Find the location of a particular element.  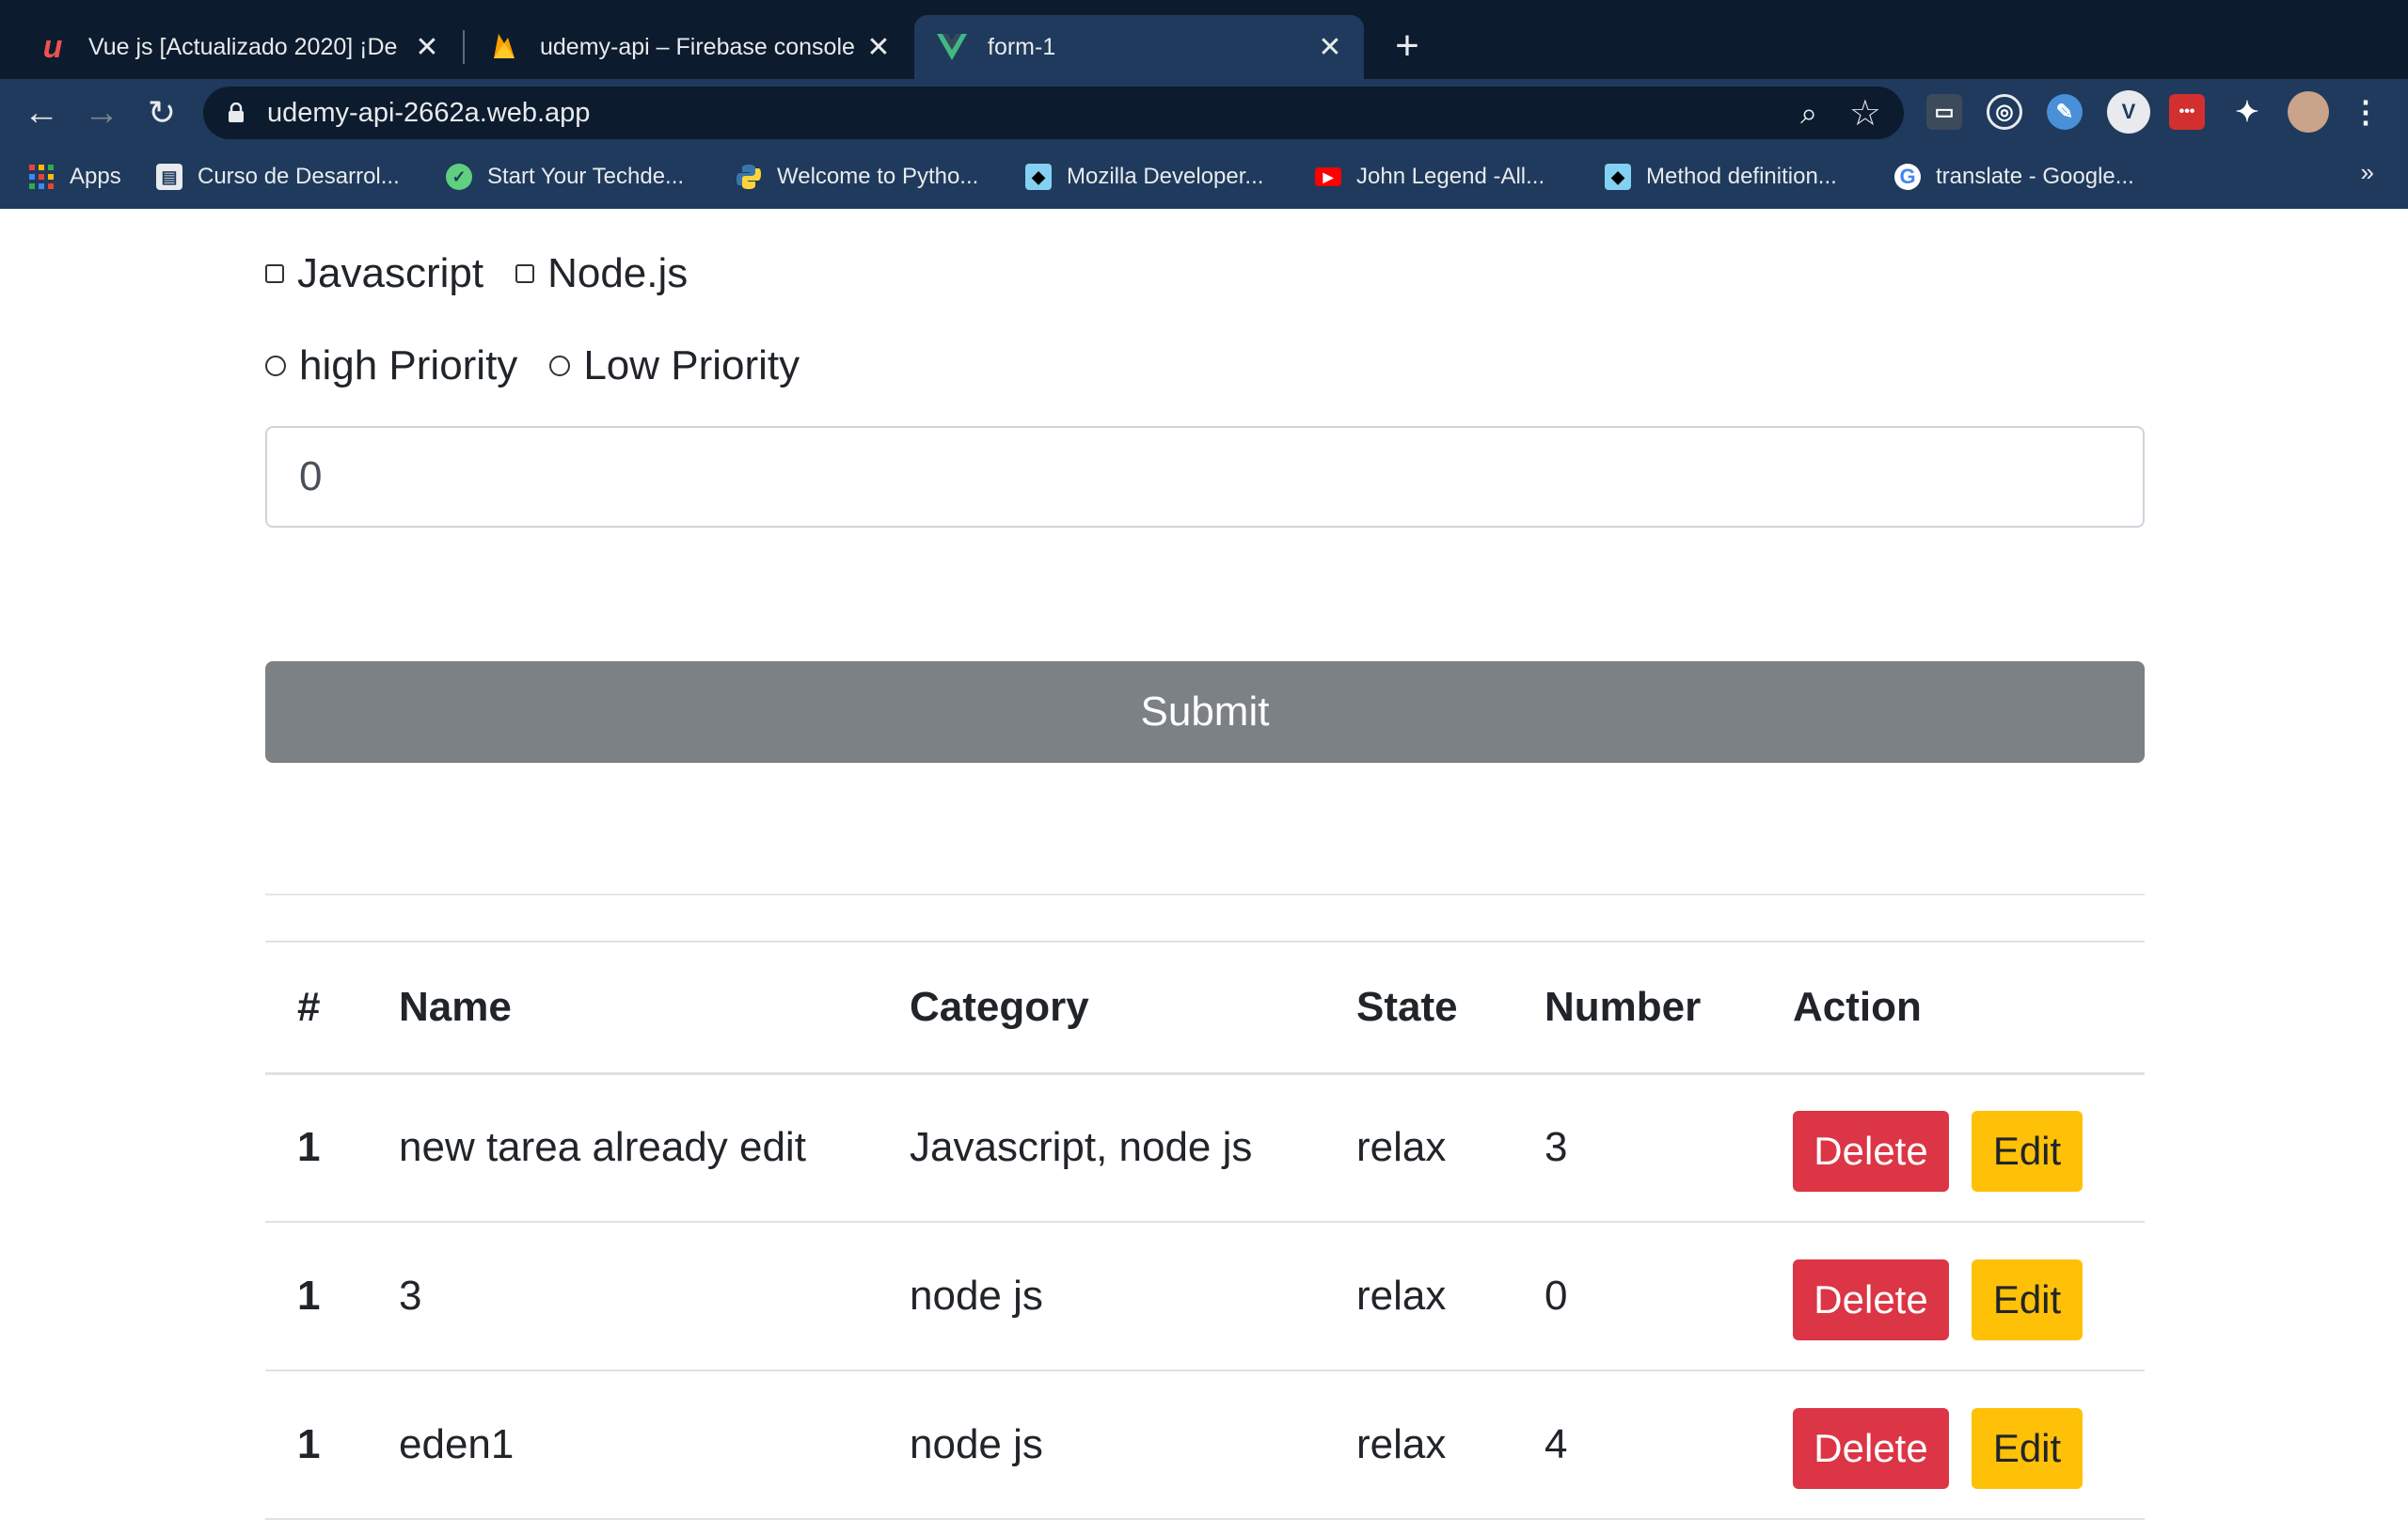

radio-label: Low Priority is located at coordinates (692, 365).